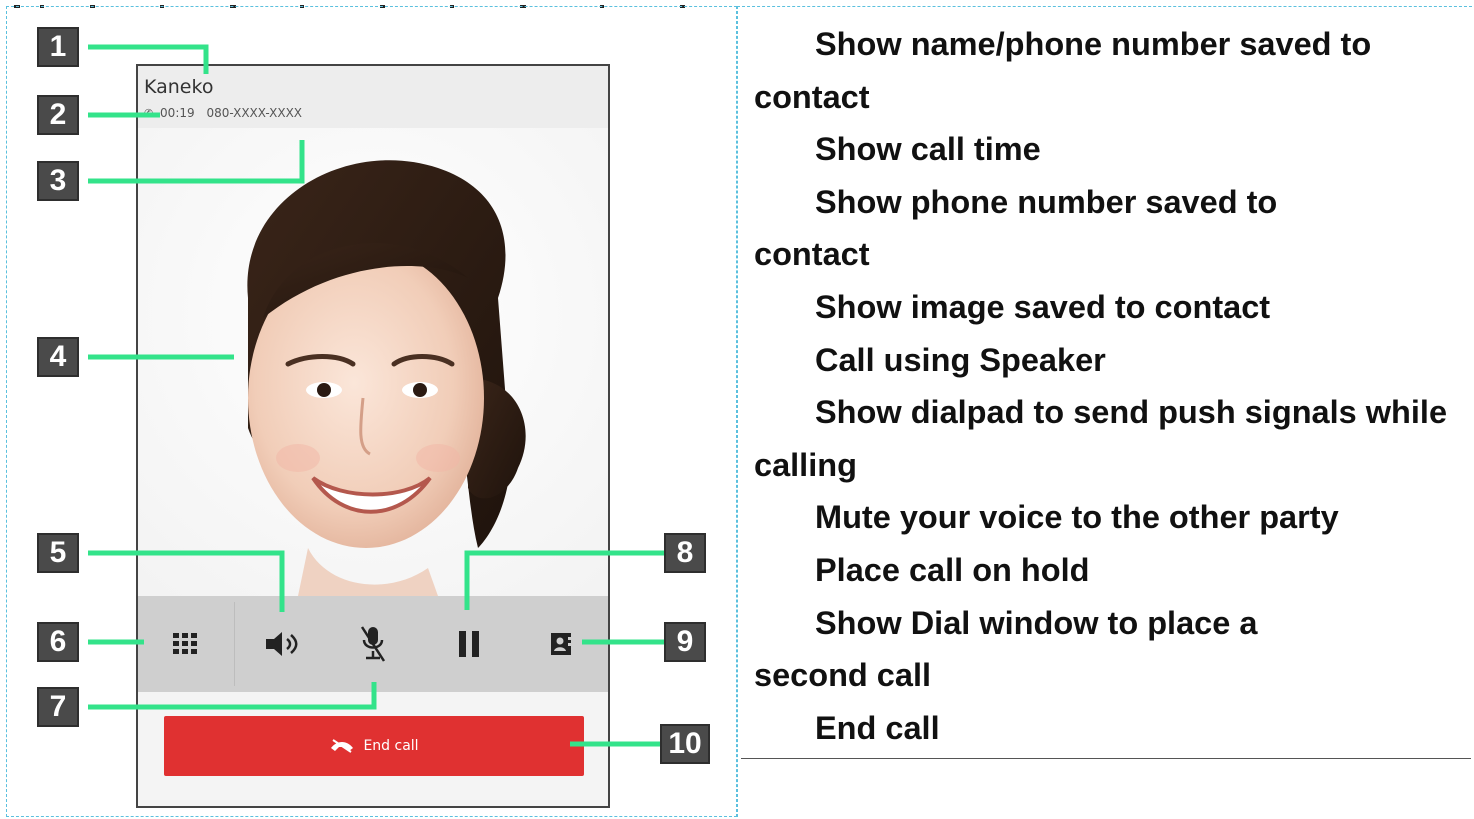 The image size is (1474, 819). Describe the element at coordinates (960, 359) in the screenshot. I see `legend-item-5: Call using Speaker` at that location.